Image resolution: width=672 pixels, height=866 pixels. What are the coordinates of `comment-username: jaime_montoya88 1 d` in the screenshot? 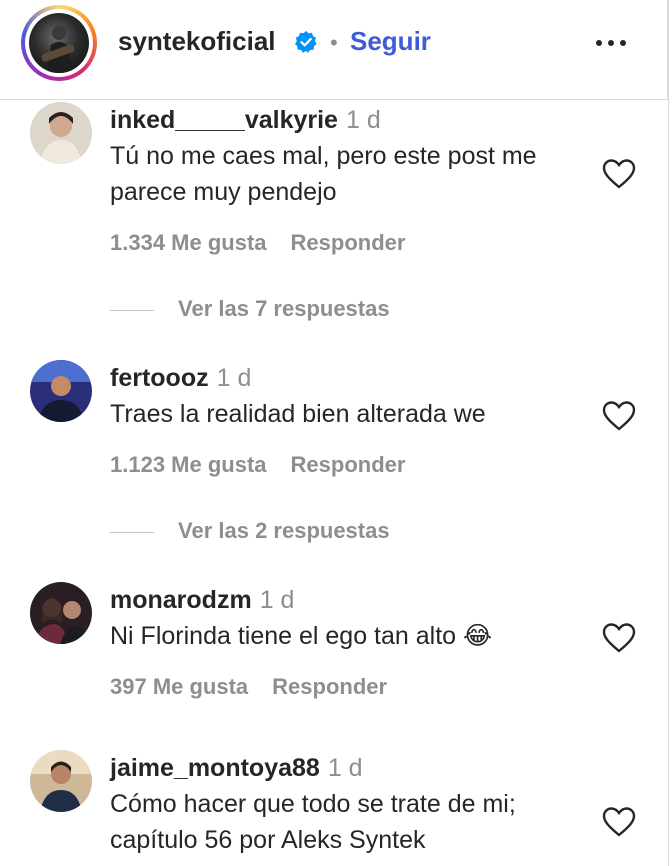 It's located at (236, 768).